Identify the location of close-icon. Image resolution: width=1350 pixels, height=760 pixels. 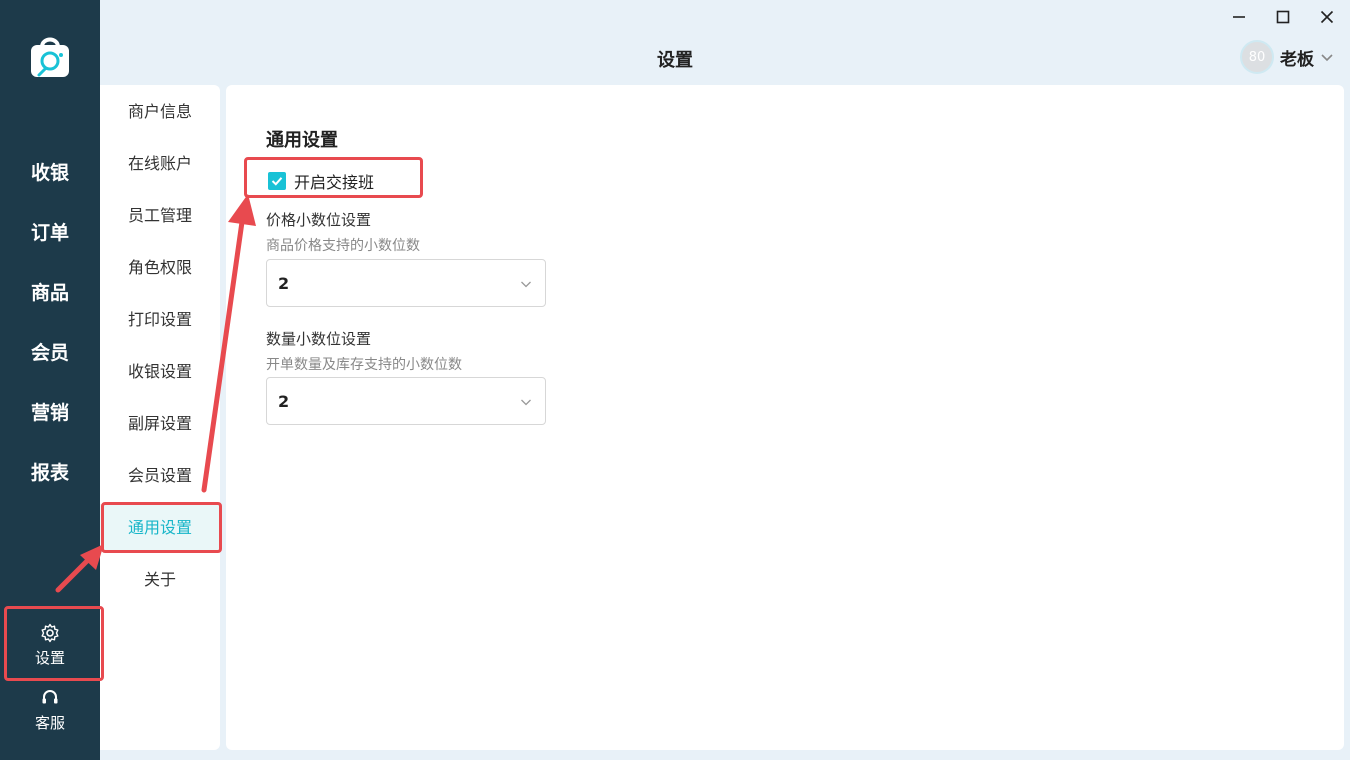
(1327, 17).